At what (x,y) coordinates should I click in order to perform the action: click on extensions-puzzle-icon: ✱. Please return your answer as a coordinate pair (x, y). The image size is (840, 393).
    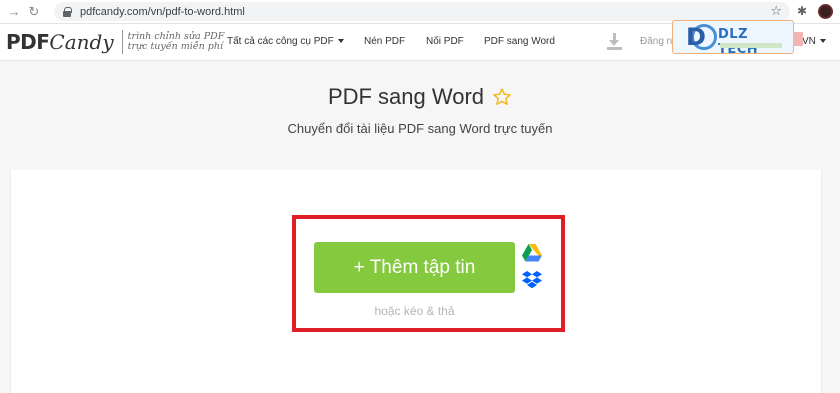
    Looking at the image, I should click on (802, 11).